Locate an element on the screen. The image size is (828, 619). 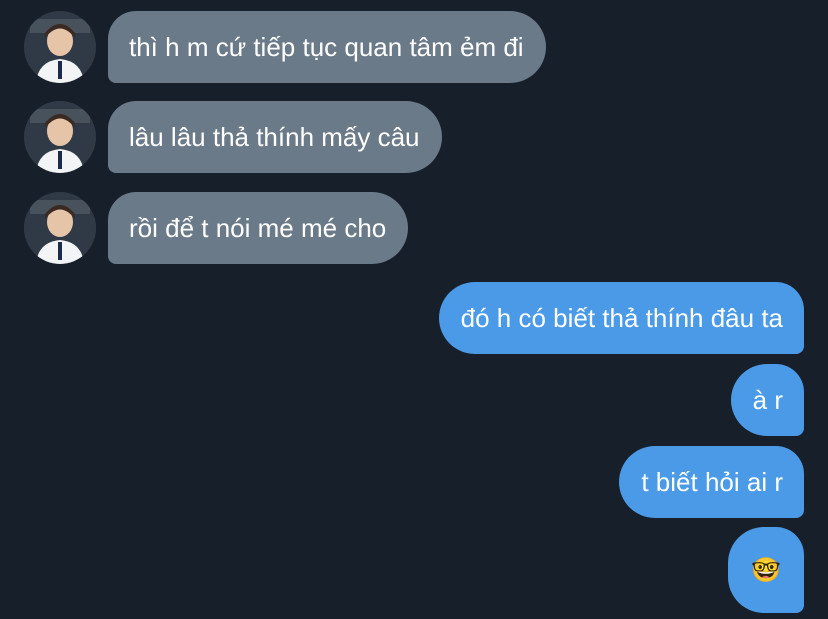
message-text: lâu lâu thả thính mấy câu is located at coordinates (274, 136).